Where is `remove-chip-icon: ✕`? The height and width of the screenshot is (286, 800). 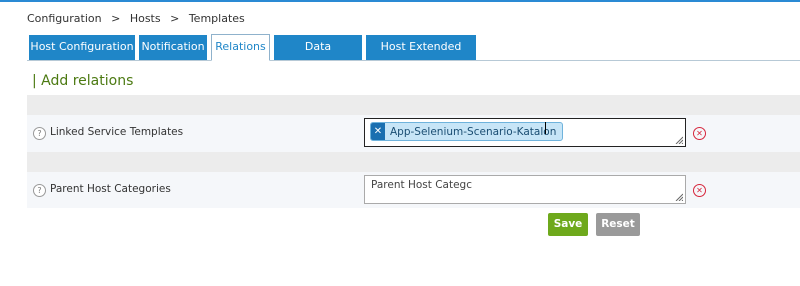 remove-chip-icon: ✕ is located at coordinates (378, 131).